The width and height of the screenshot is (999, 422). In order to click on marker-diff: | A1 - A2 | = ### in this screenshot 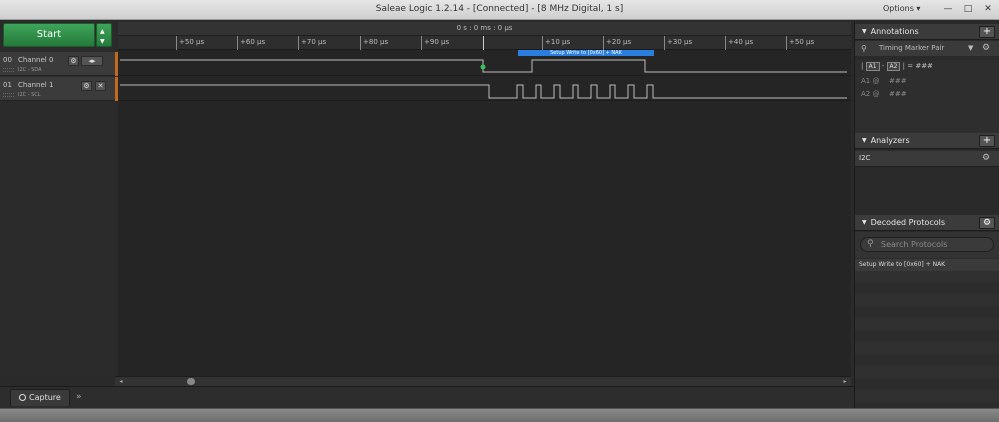, I will do `click(897, 66)`.